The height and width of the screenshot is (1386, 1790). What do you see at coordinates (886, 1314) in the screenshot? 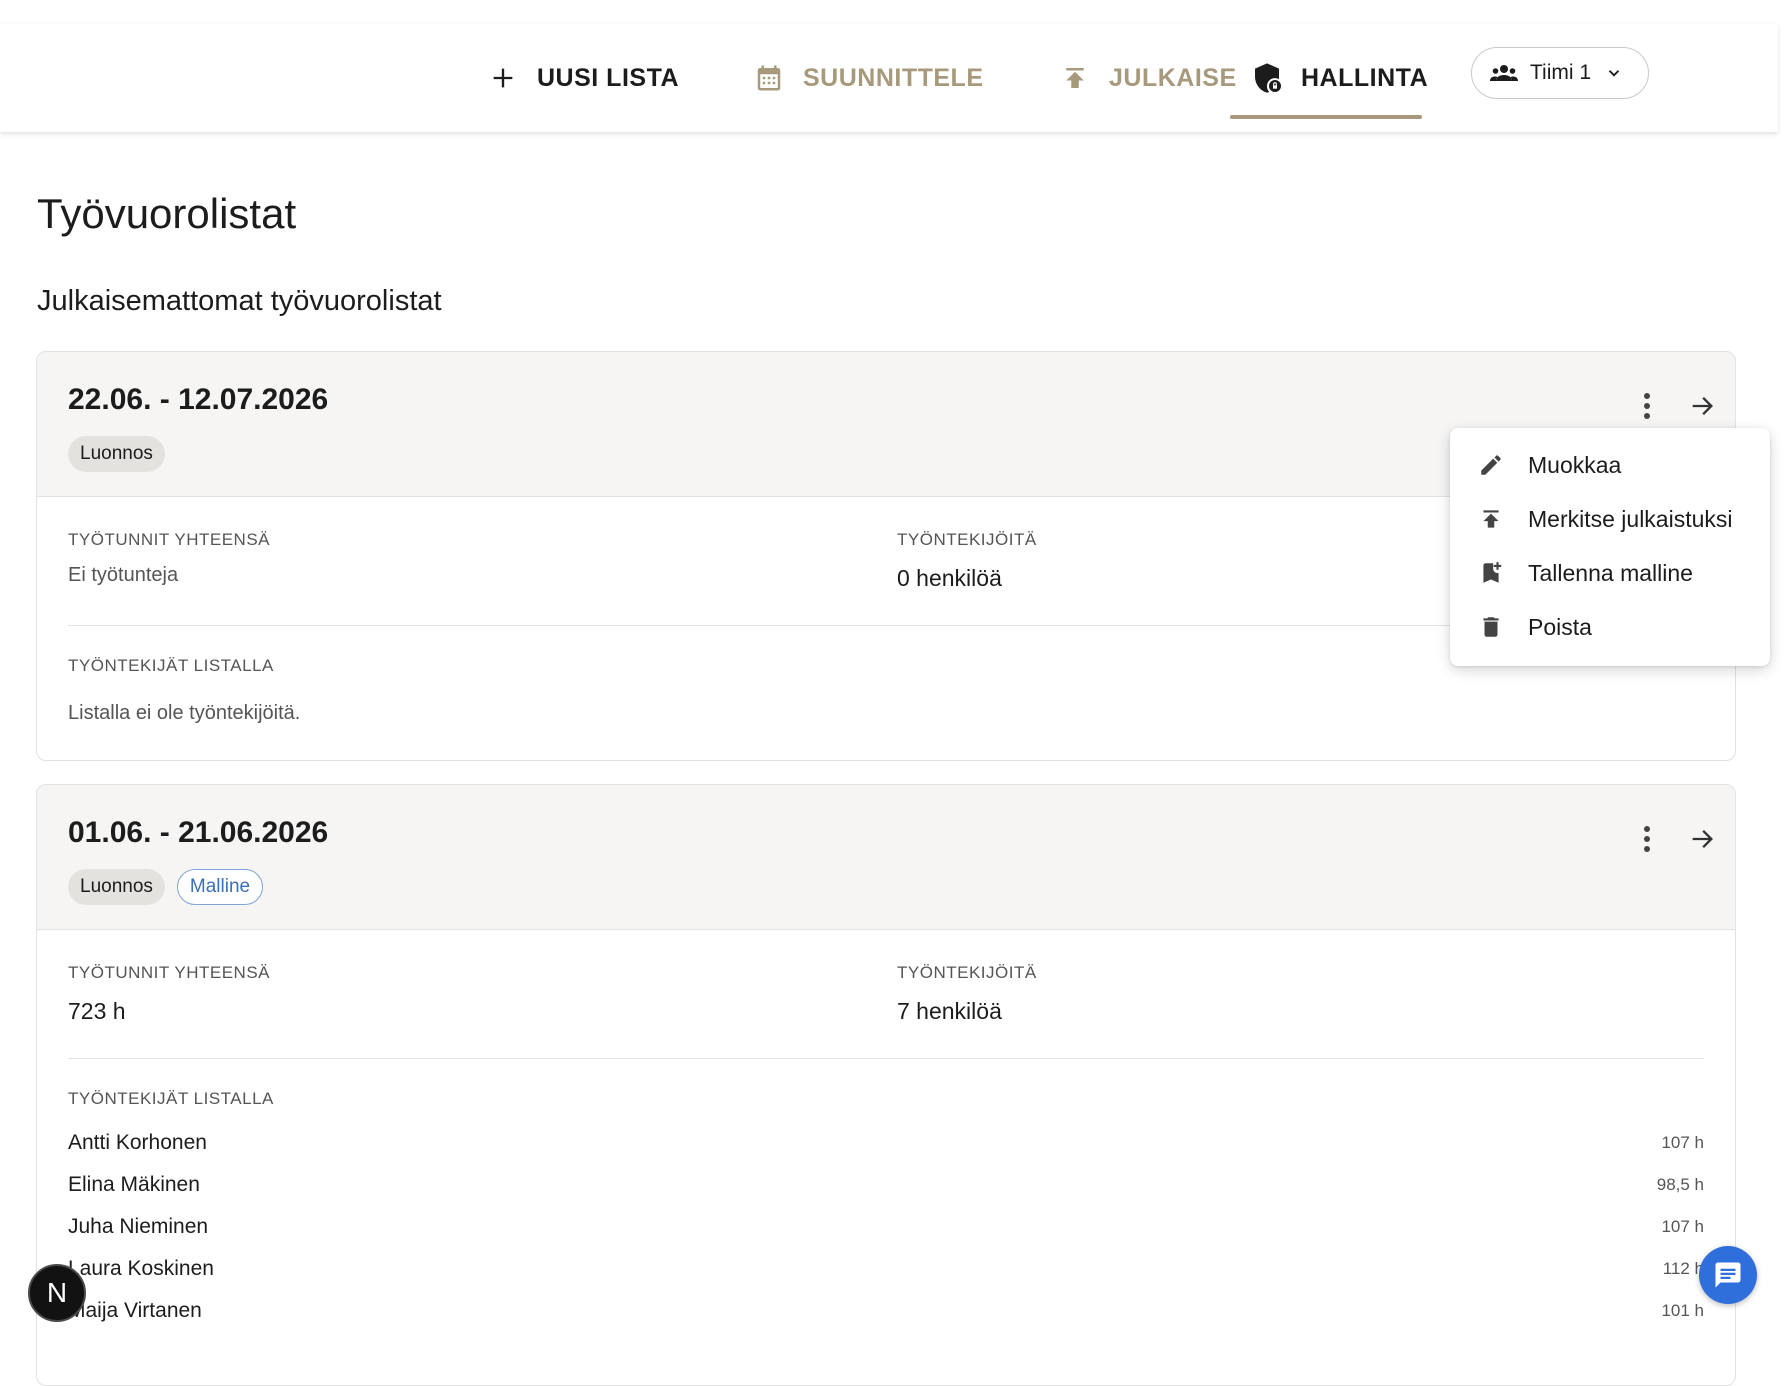
I see `employee-row: Maija Virtanen 101 h` at bounding box center [886, 1314].